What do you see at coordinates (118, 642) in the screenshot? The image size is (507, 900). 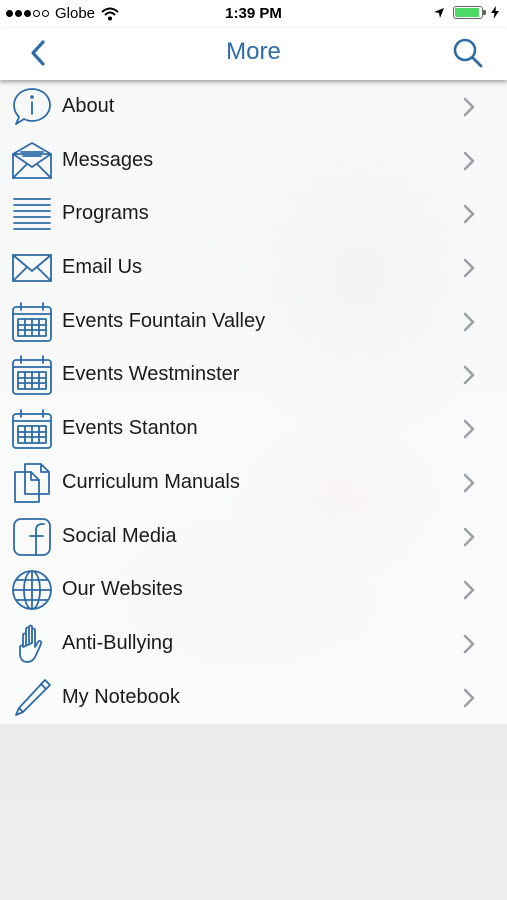 I see `menu-item-label: Anti-Bullying` at bounding box center [118, 642].